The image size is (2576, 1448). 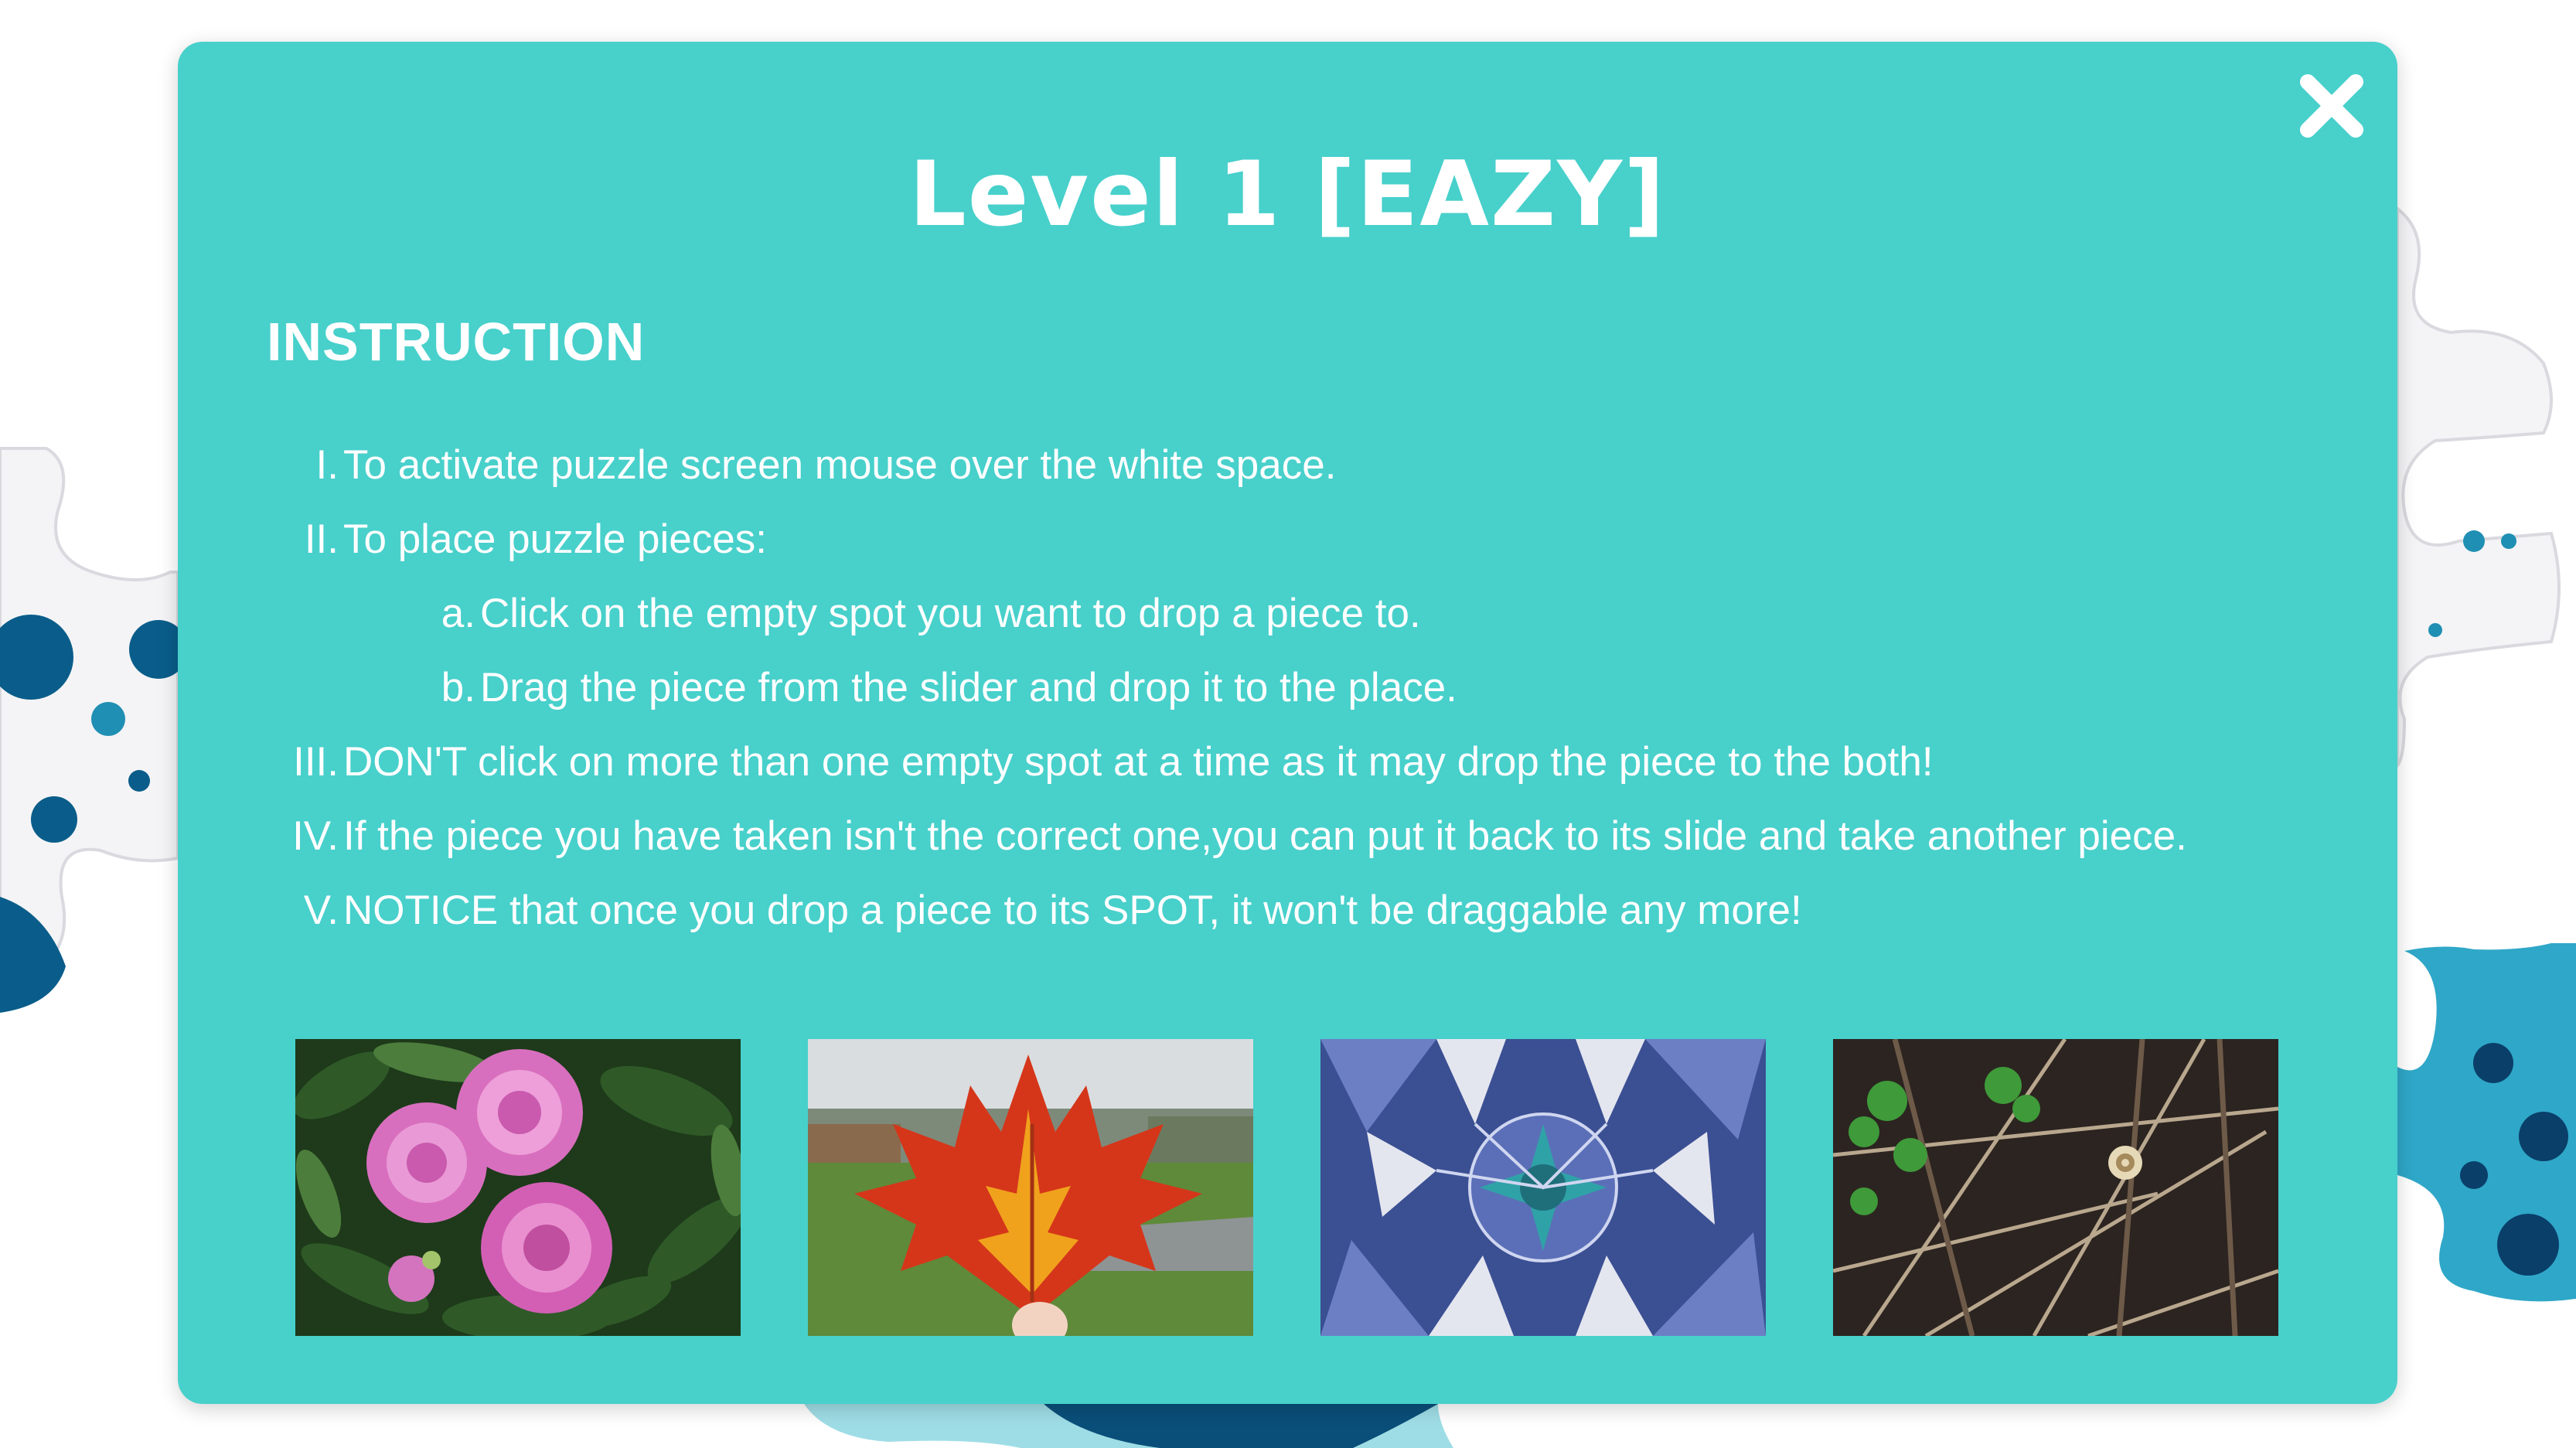 I want to click on item-number: III., so click(x=316, y=762).